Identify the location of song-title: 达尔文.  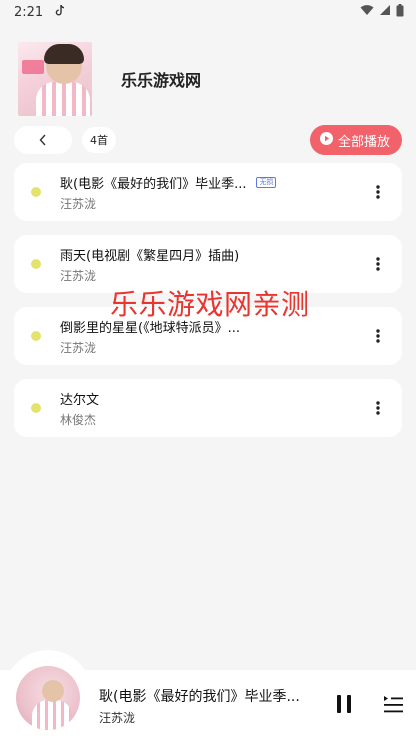
(80, 400).